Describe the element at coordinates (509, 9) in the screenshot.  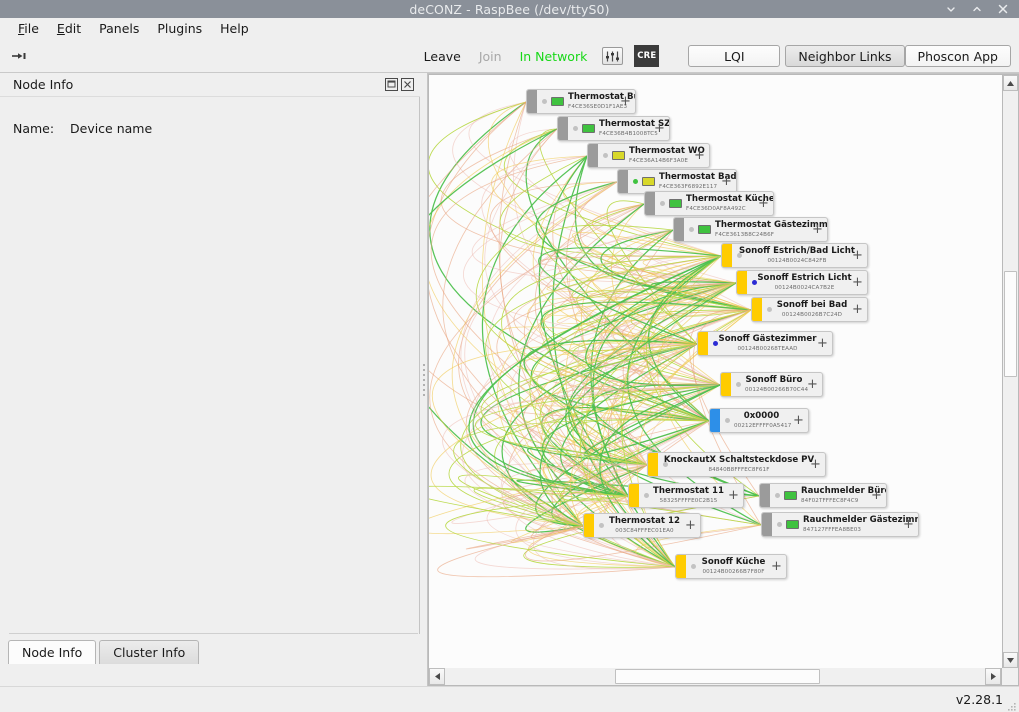
I see `window-title-bar: deCONZ - RaspBee (/dev/ttyS0)` at that location.